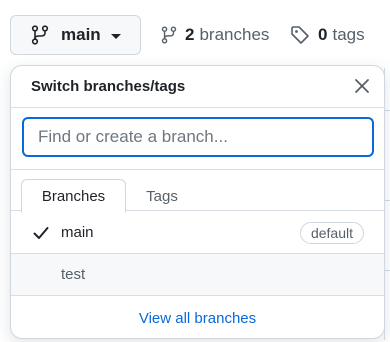 The width and height of the screenshot is (390, 342). What do you see at coordinates (300, 35) in the screenshot?
I see `tag-icon` at bounding box center [300, 35].